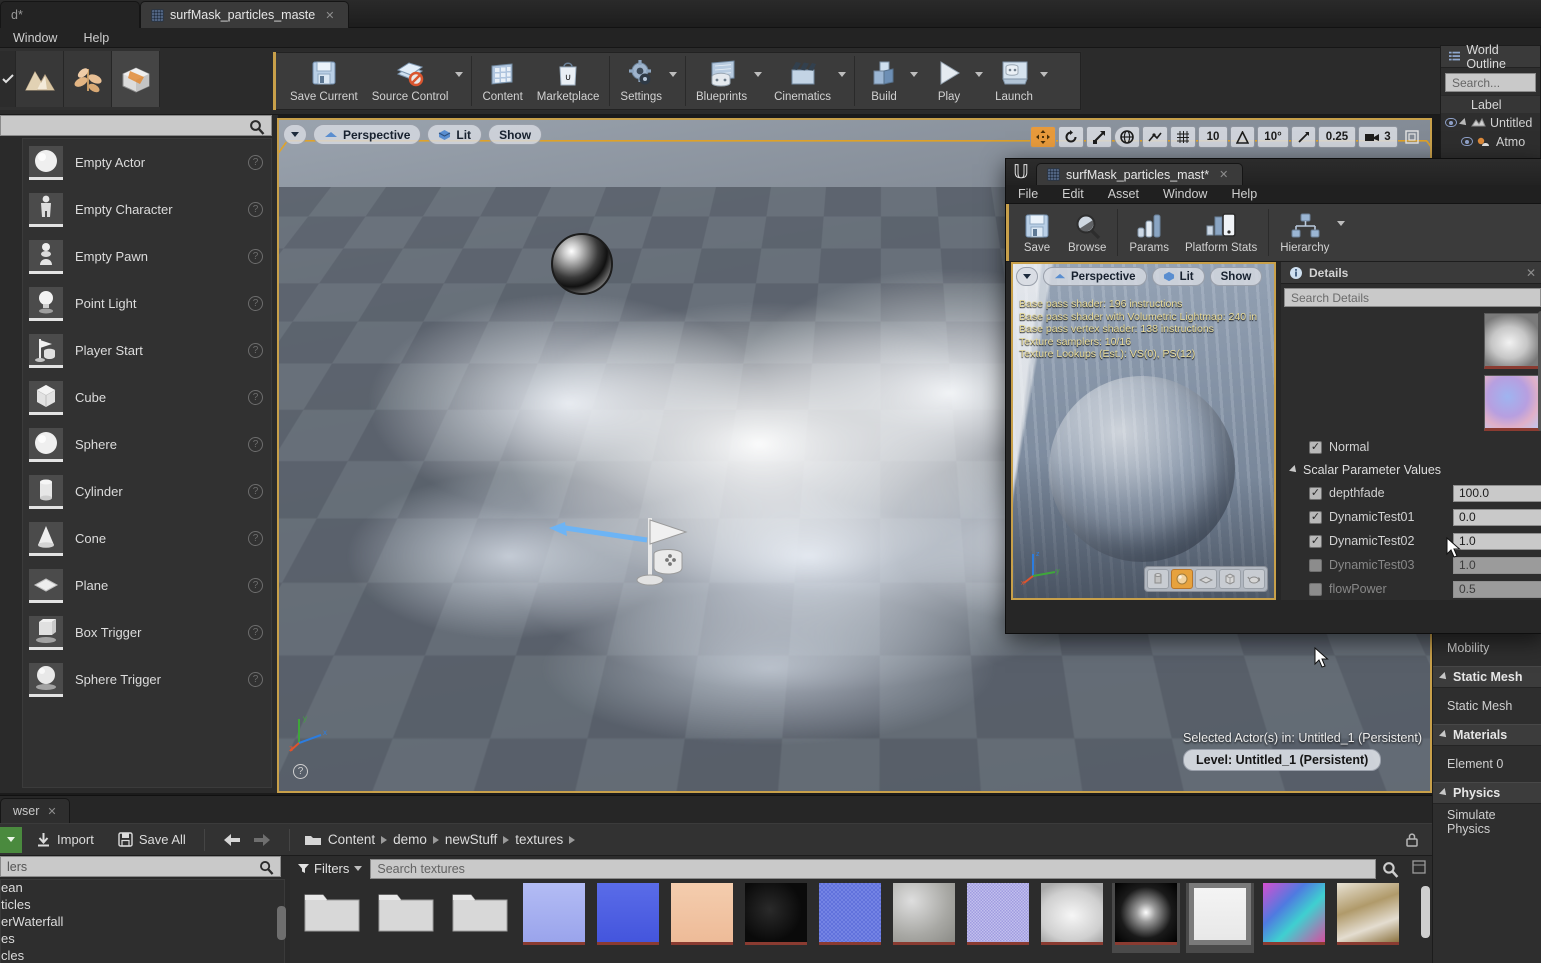 Image resolution: width=1541 pixels, height=963 pixels. What do you see at coordinates (152, 840) in the screenshot?
I see `save-all-button: Save All` at bounding box center [152, 840].